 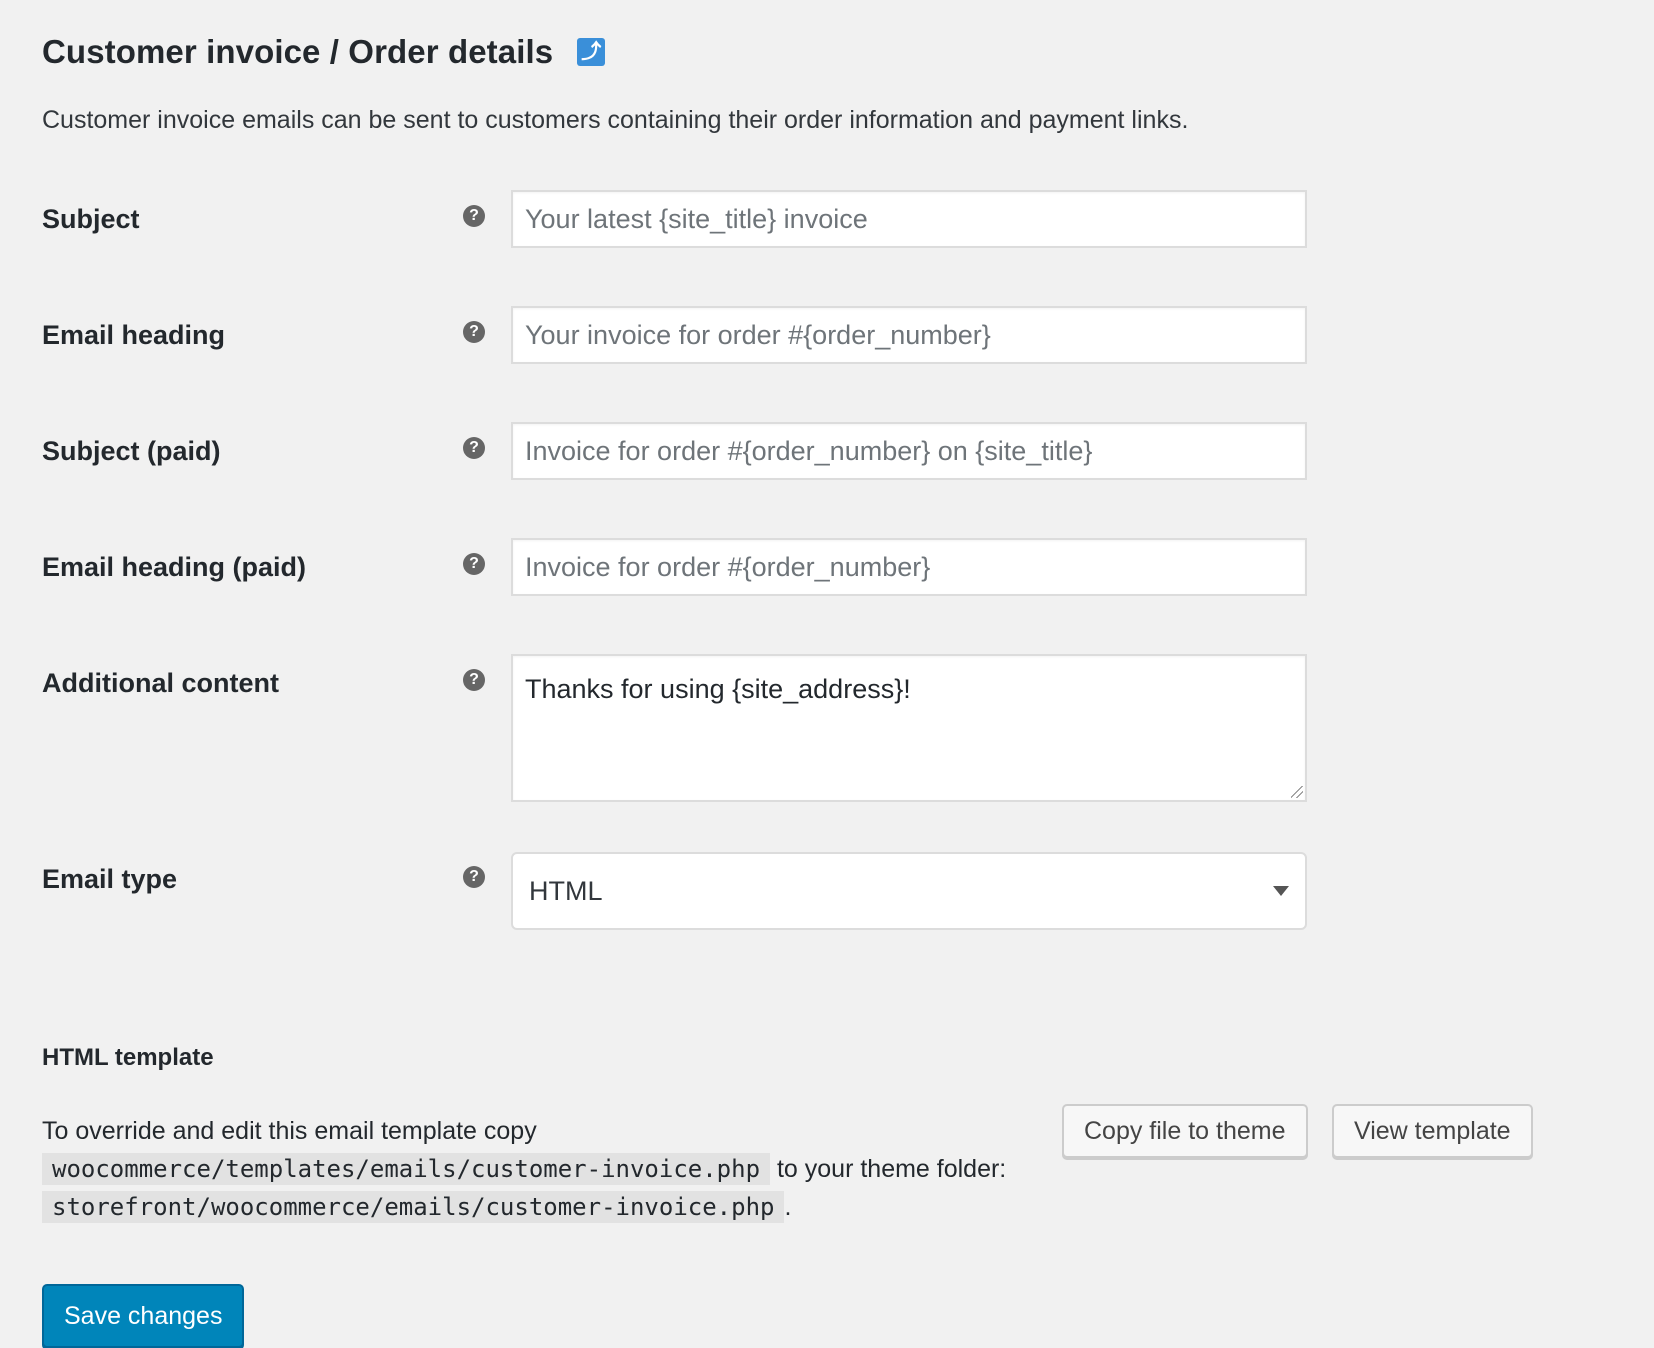 I want to click on title-row: Customer invoice / Order details ⤴, so click(x=324, y=52).